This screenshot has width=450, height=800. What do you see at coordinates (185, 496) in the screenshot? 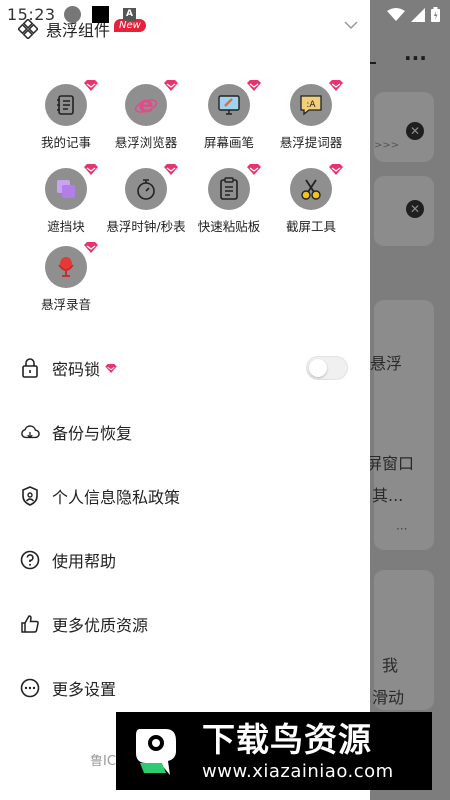
I see `menu-item-privacy-policy: 个人信息隐私政策` at bounding box center [185, 496].